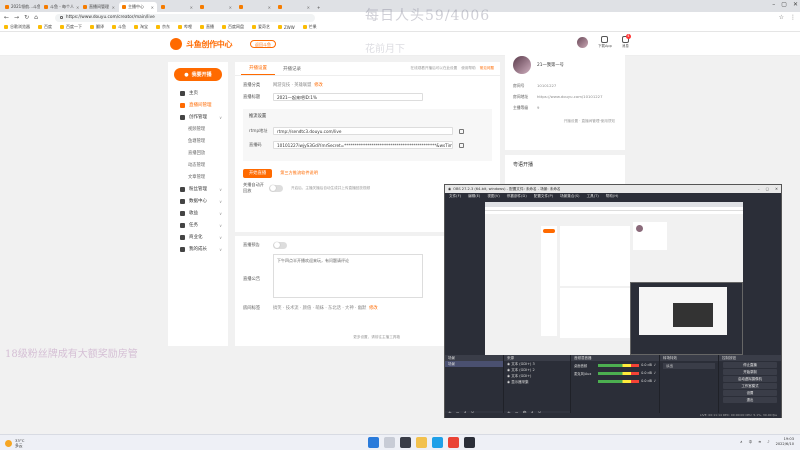 This screenshot has height=450, width=800. Describe the element at coordinates (795, 4) in the screenshot. I see `close-icon: ✕` at that location.